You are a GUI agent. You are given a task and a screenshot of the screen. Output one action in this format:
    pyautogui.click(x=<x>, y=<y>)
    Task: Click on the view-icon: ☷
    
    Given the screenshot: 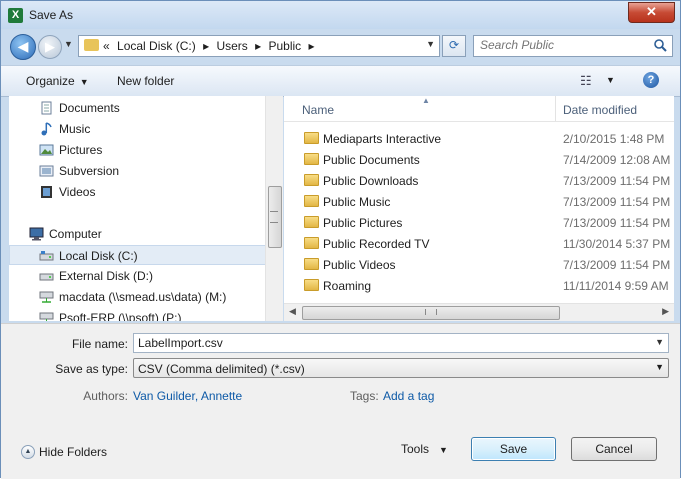 What is the action you would take?
    pyautogui.click(x=586, y=81)
    